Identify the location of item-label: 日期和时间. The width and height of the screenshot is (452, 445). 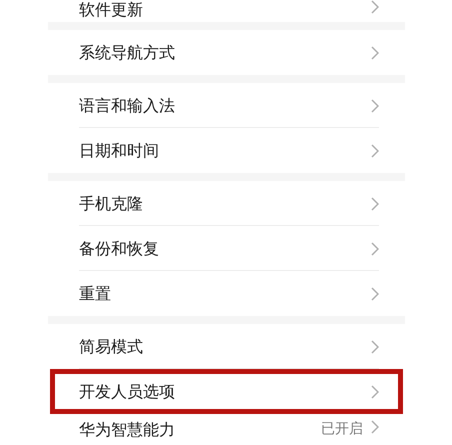
(119, 150).